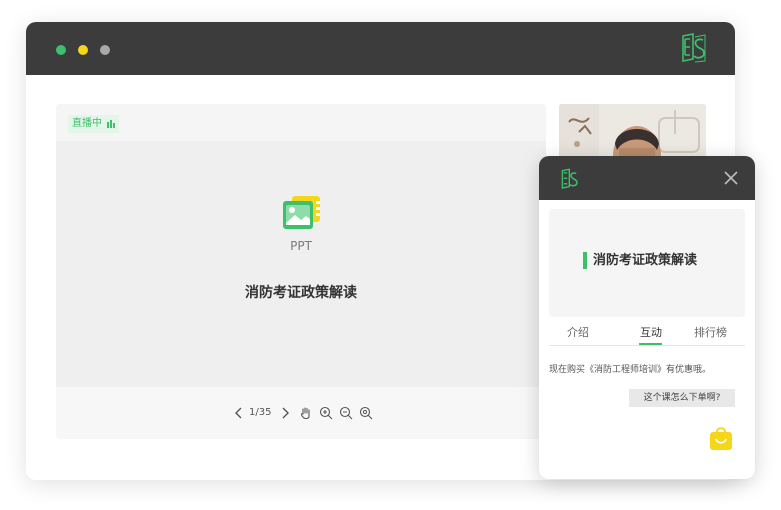 Image resolution: width=781 pixels, height=510 pixels. What do you see at coordinates (647, 178) in the screenshot?
I see `panel-header` at bounding box center [647, 178].